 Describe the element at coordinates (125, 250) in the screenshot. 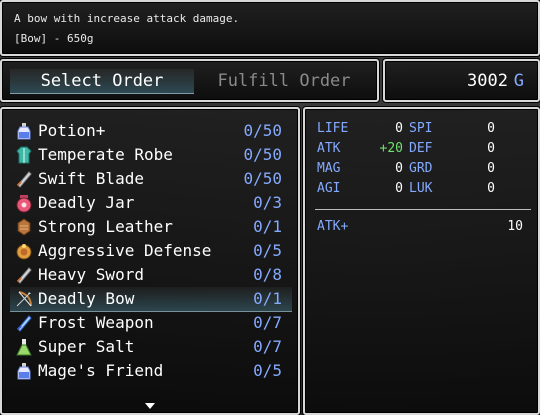

I see `item-name: Aggressive Defense` at that location.